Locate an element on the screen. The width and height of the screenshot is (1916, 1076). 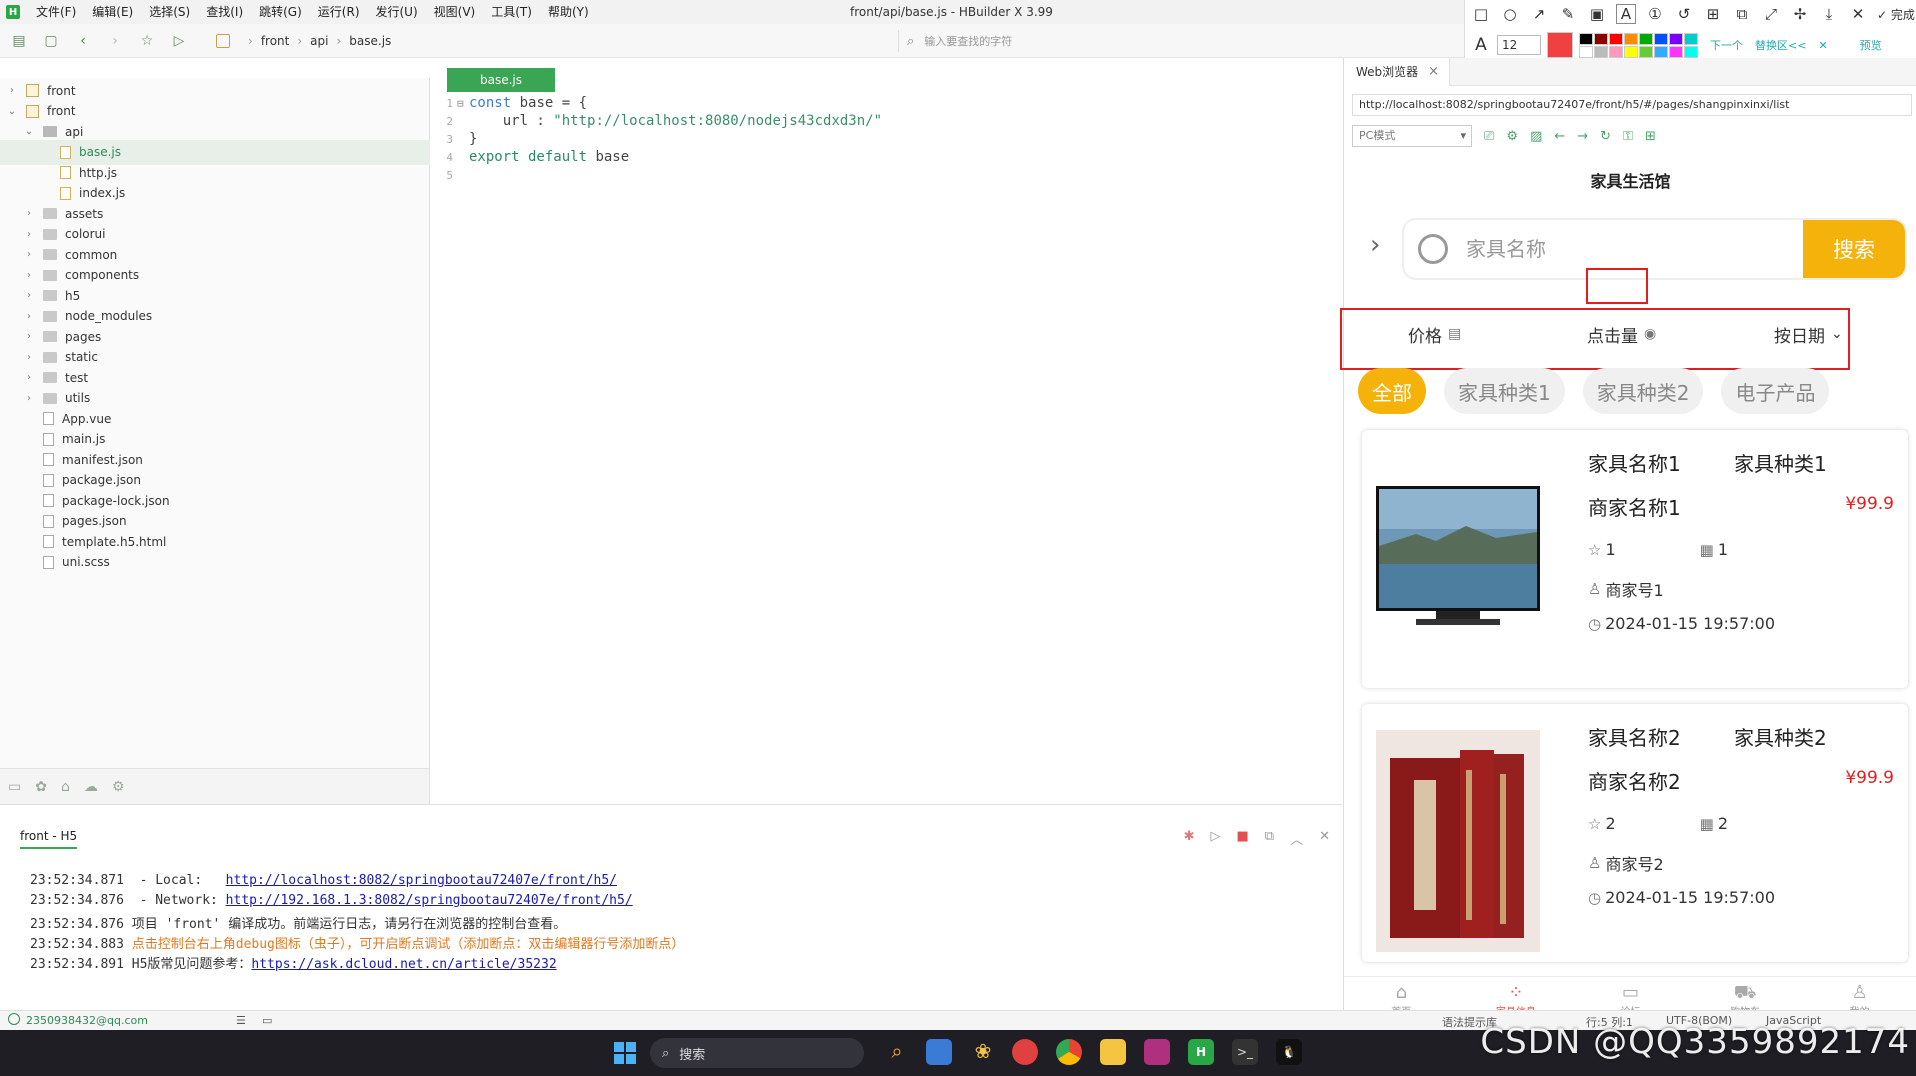
line-number: 4 is located at coordinates (442, 157).